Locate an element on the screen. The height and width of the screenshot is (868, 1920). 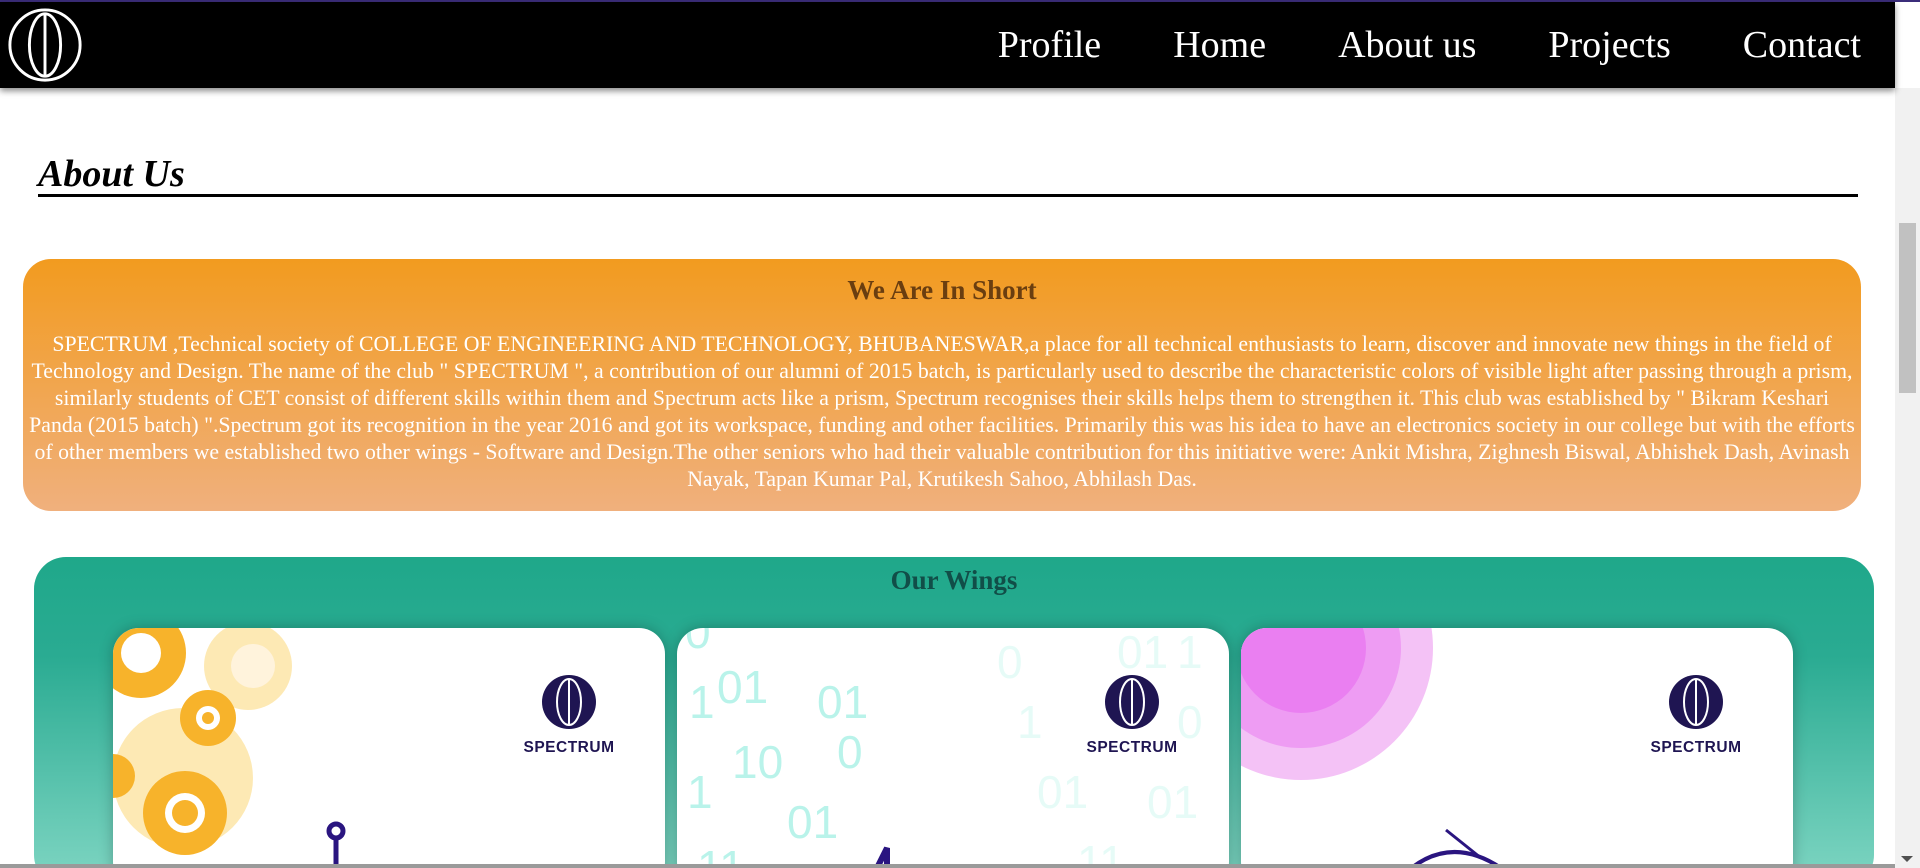
about-title: About Us is located at coordinates (111, 174).